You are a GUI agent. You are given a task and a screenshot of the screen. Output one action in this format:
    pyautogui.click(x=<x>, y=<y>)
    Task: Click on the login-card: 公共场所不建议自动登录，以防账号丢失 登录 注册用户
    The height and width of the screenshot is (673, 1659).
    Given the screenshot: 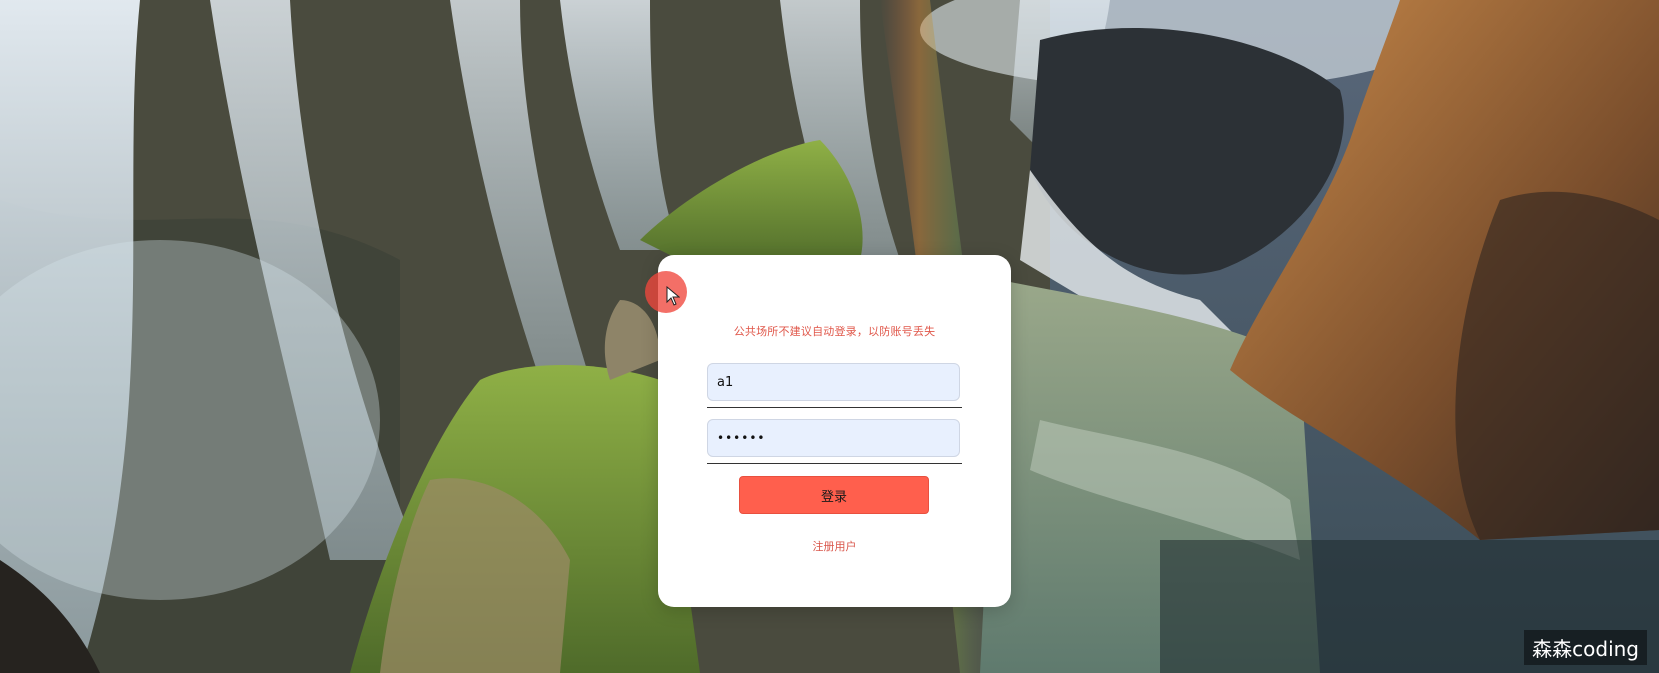 What is the action you would take?
    pyautogui.click(x=834, y=431)
    